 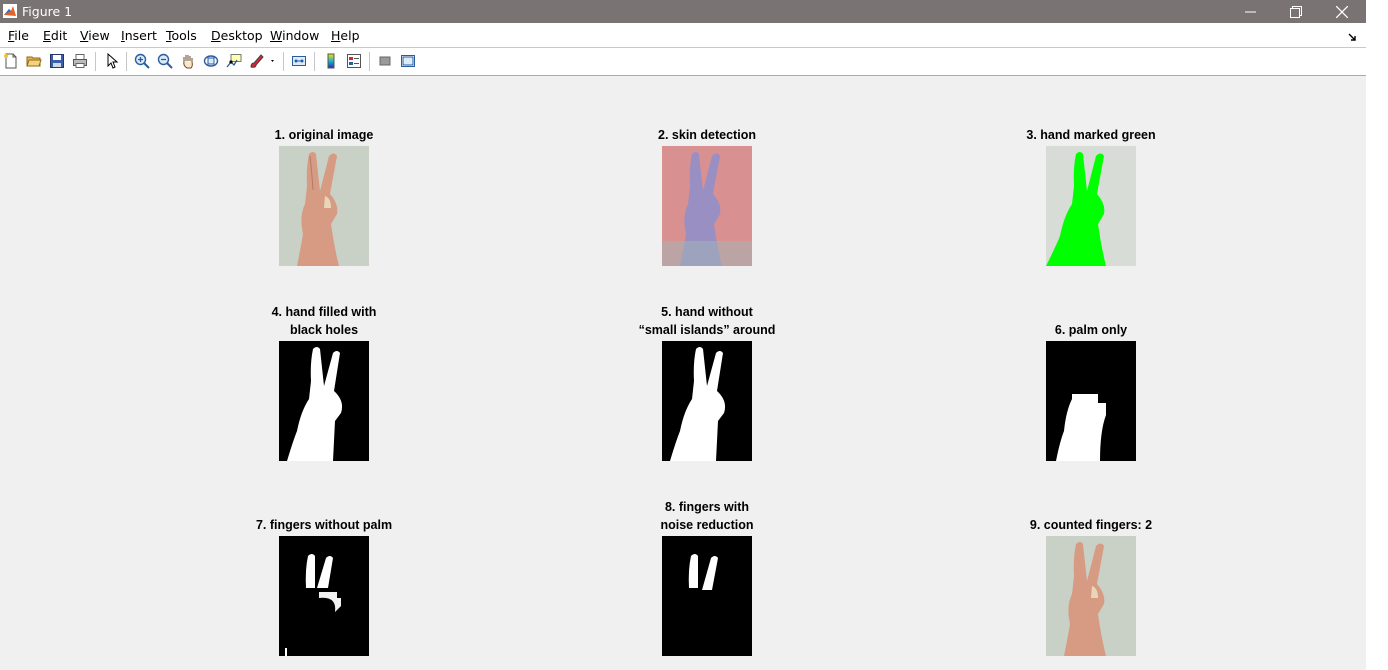 What do you see at coordinates (263, 61) in the screenshot?
I see `brush-icon` at bounding box center [263, 61].